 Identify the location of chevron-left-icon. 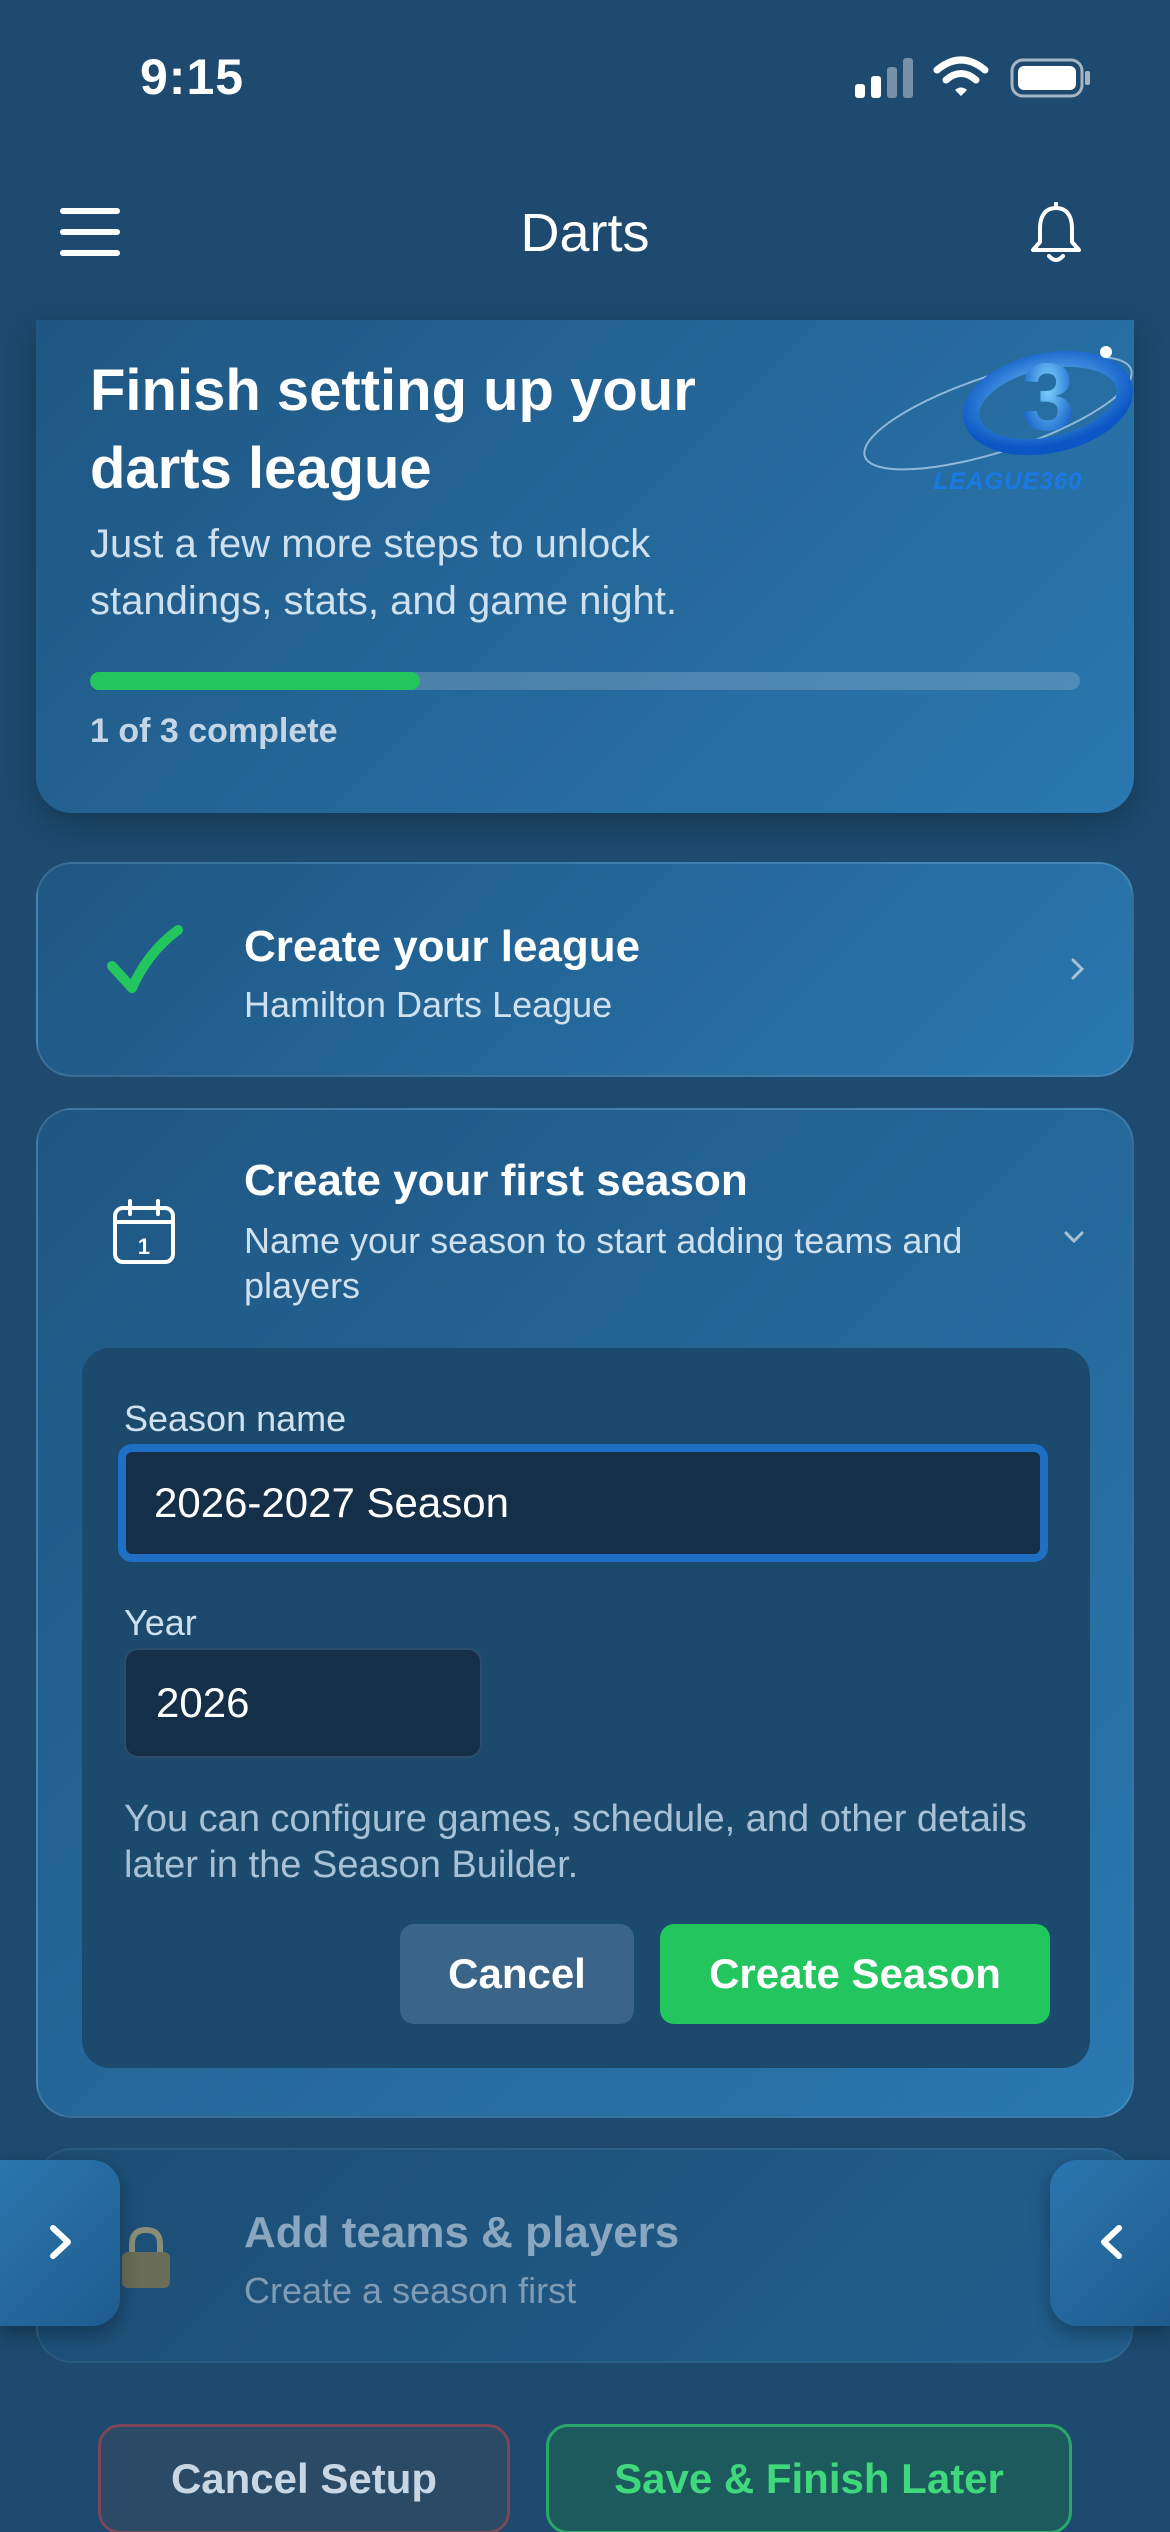
(1111, 2242).